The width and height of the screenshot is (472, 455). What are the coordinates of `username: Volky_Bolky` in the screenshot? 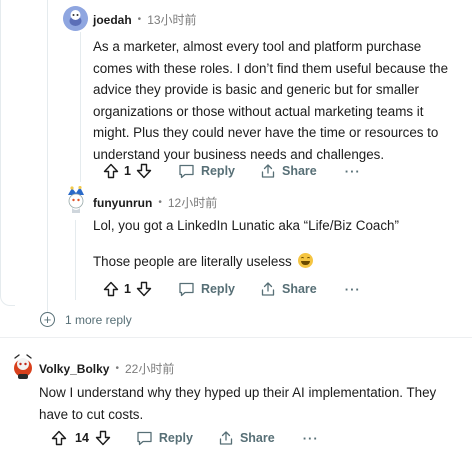 It's located at (74, 369).